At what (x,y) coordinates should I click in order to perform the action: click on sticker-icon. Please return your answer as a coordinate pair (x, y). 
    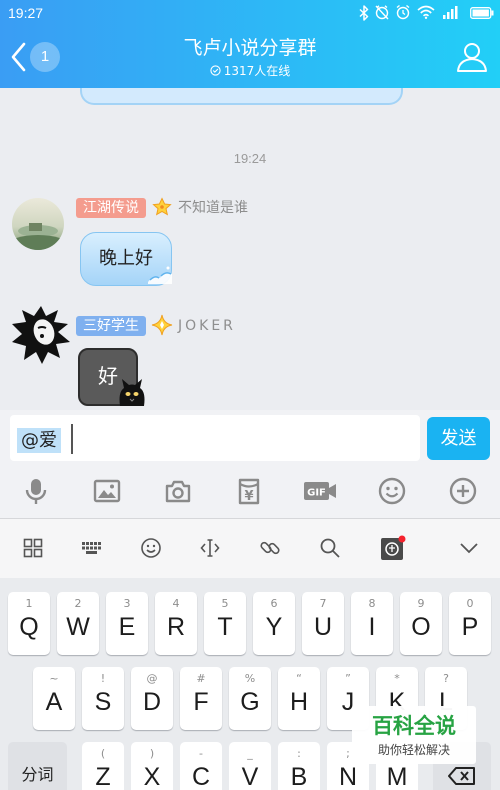
    Looking at the image, I should click on (393, 548).